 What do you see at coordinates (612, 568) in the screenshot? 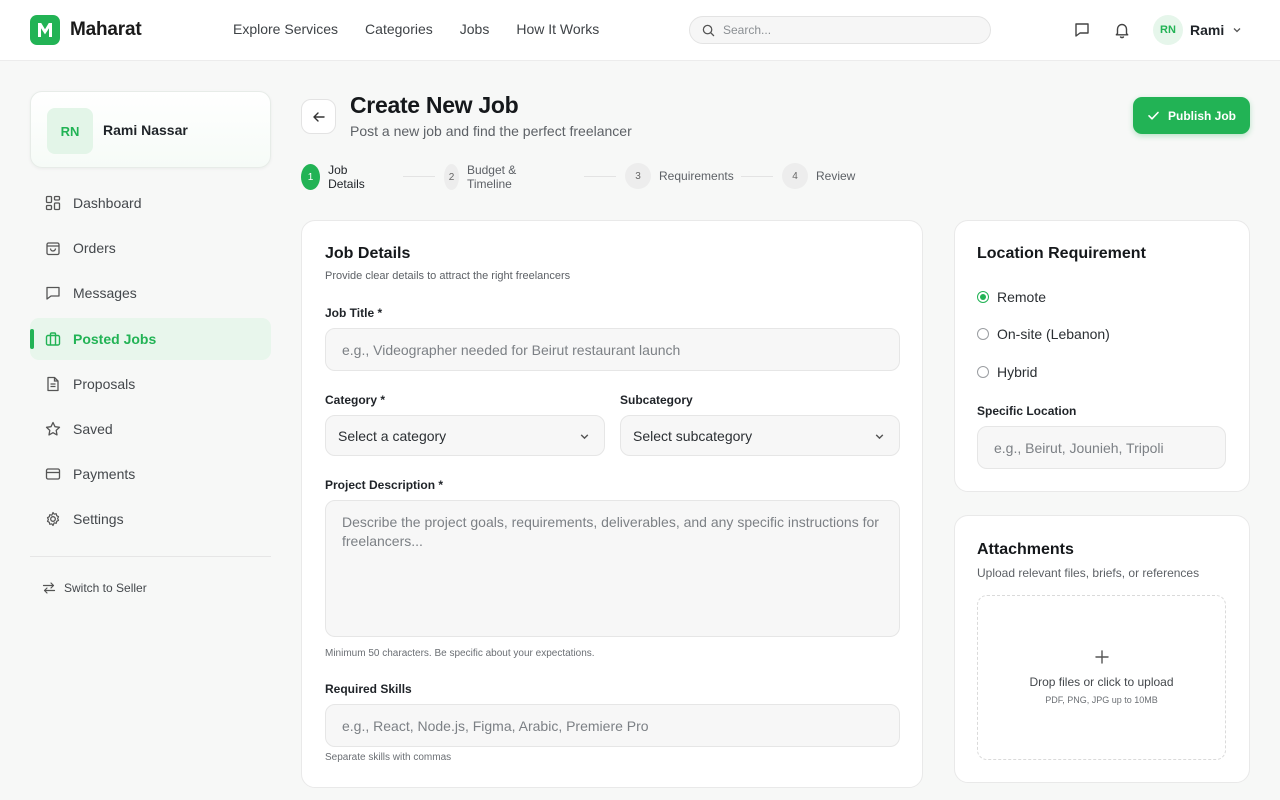
I see `description-textarea` at bounding box center [612, 568].